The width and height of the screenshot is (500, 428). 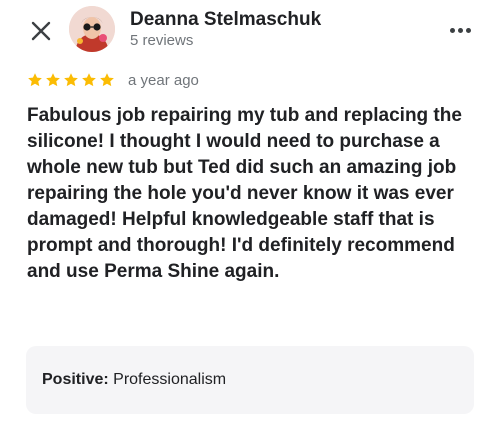 I want to click on star-rating, so click(x=71, y=80).